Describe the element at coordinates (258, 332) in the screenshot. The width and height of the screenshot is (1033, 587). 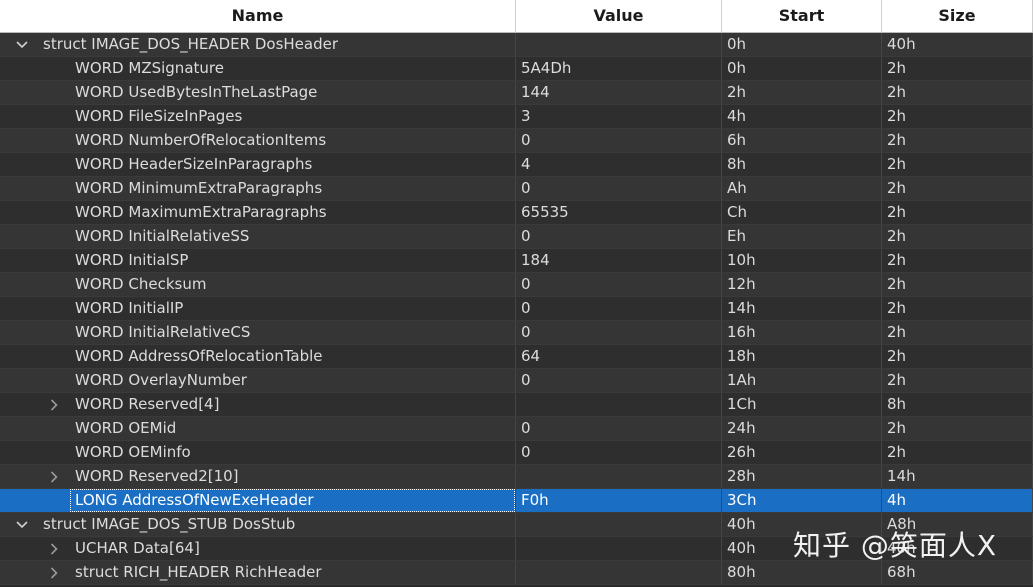
I see `name-cell: WORD InitialRelativeCS` at that location.